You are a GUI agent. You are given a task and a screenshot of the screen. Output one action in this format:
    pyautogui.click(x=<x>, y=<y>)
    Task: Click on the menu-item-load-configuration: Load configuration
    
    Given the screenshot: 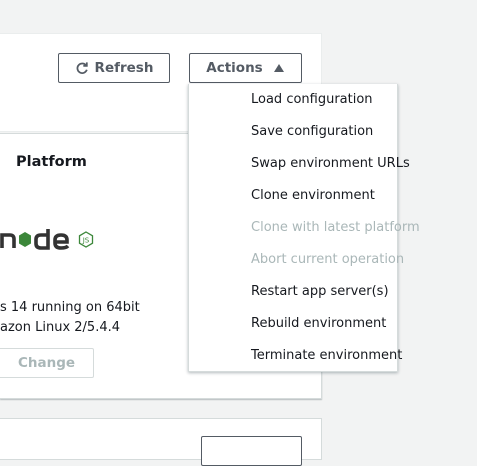 What is the action you would take?
    pyautogui.click(x=313, y=100)
    